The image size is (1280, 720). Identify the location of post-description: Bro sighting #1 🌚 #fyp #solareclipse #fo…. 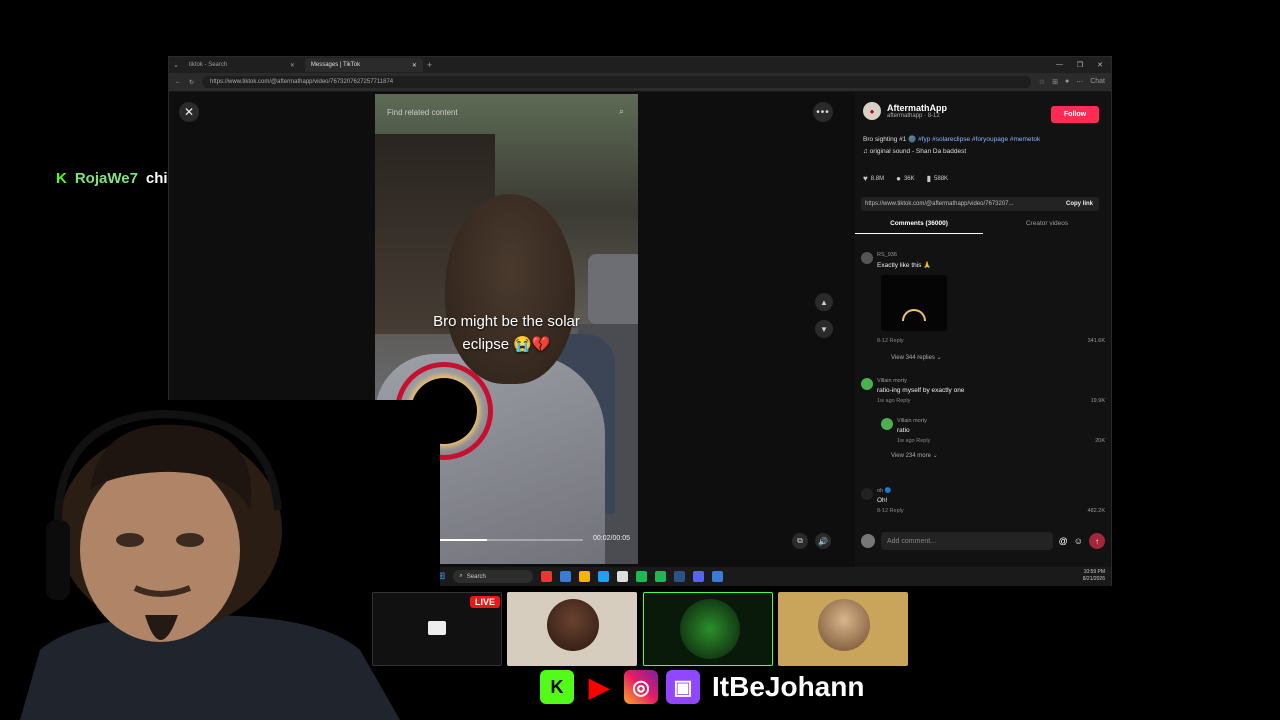
(952, 139).